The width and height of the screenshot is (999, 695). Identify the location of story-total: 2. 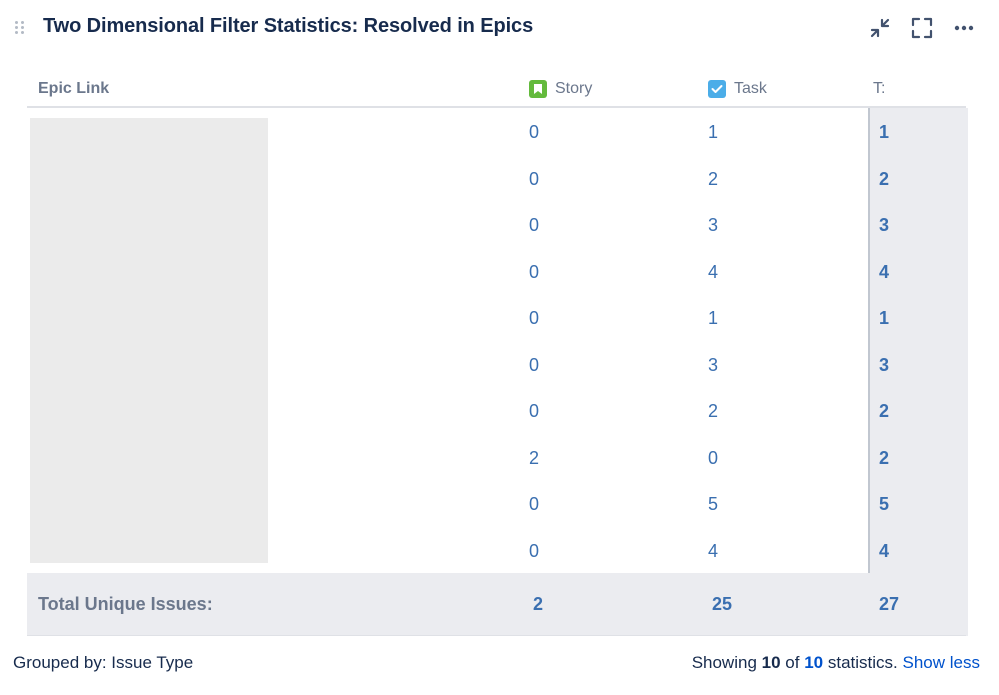
(538, 604).